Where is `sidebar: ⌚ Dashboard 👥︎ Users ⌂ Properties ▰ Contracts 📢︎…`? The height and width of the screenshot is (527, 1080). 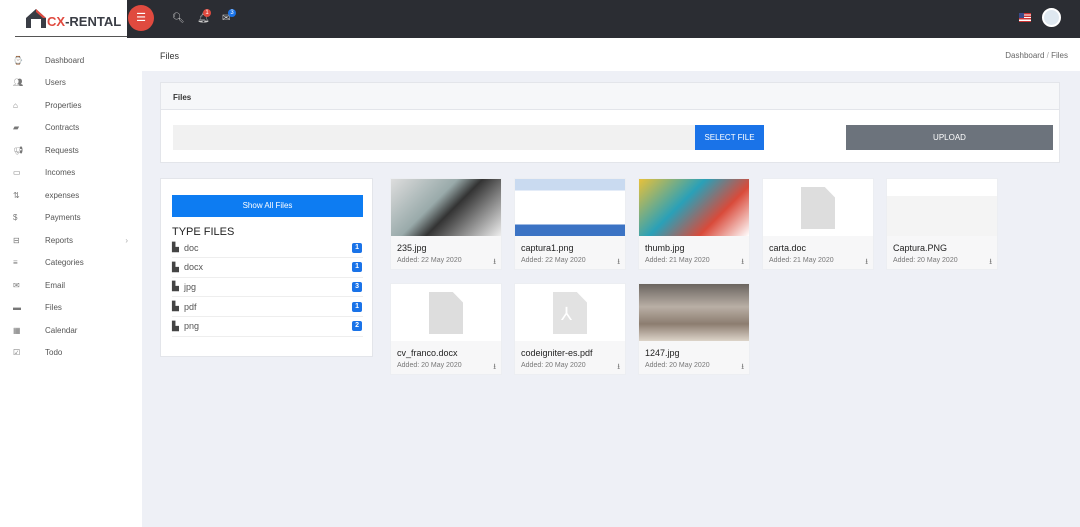 sidebar: ⌚ Dashboard 👥︎ Users ⌂ Properties ▰ Contracts 📢︎… is located at coordinates (71, 282).